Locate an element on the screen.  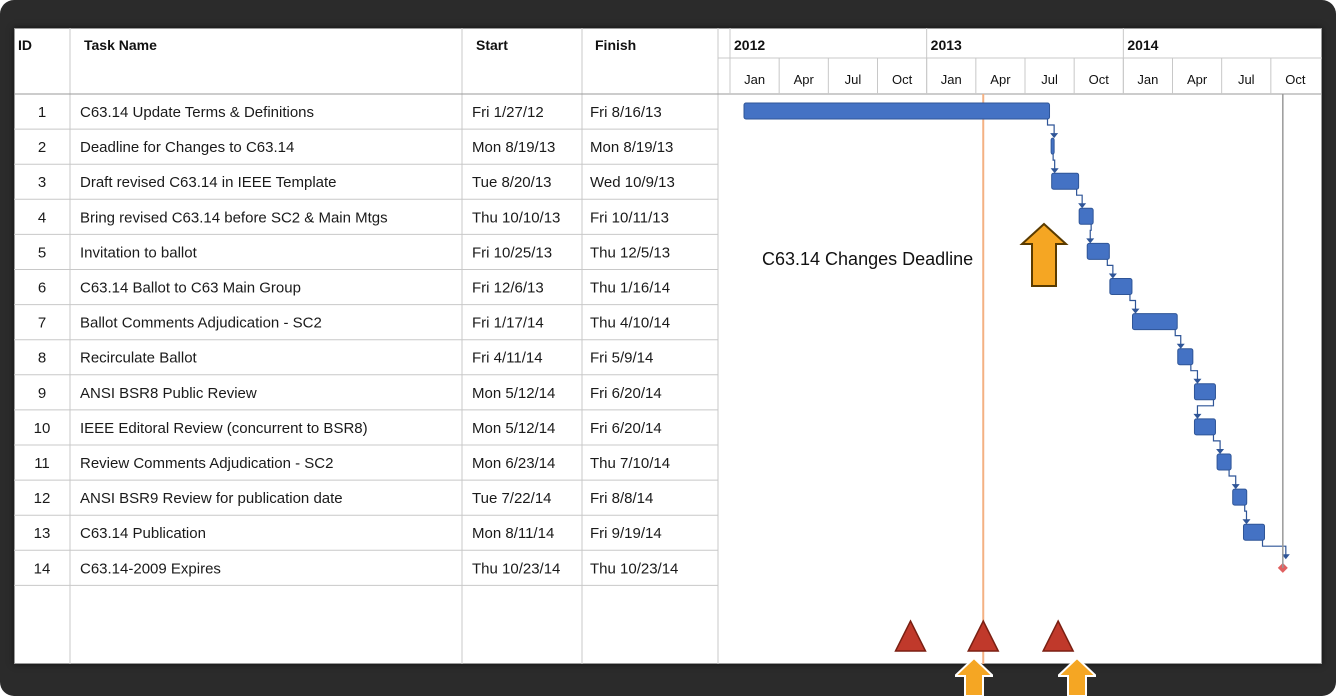
col-header-finish: Finish is located at coordinates (615, 45).